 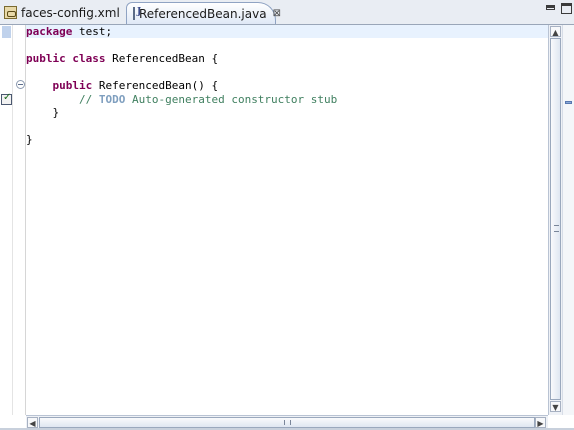 I want to click on comment-token: //, so click(x=88, y=99).